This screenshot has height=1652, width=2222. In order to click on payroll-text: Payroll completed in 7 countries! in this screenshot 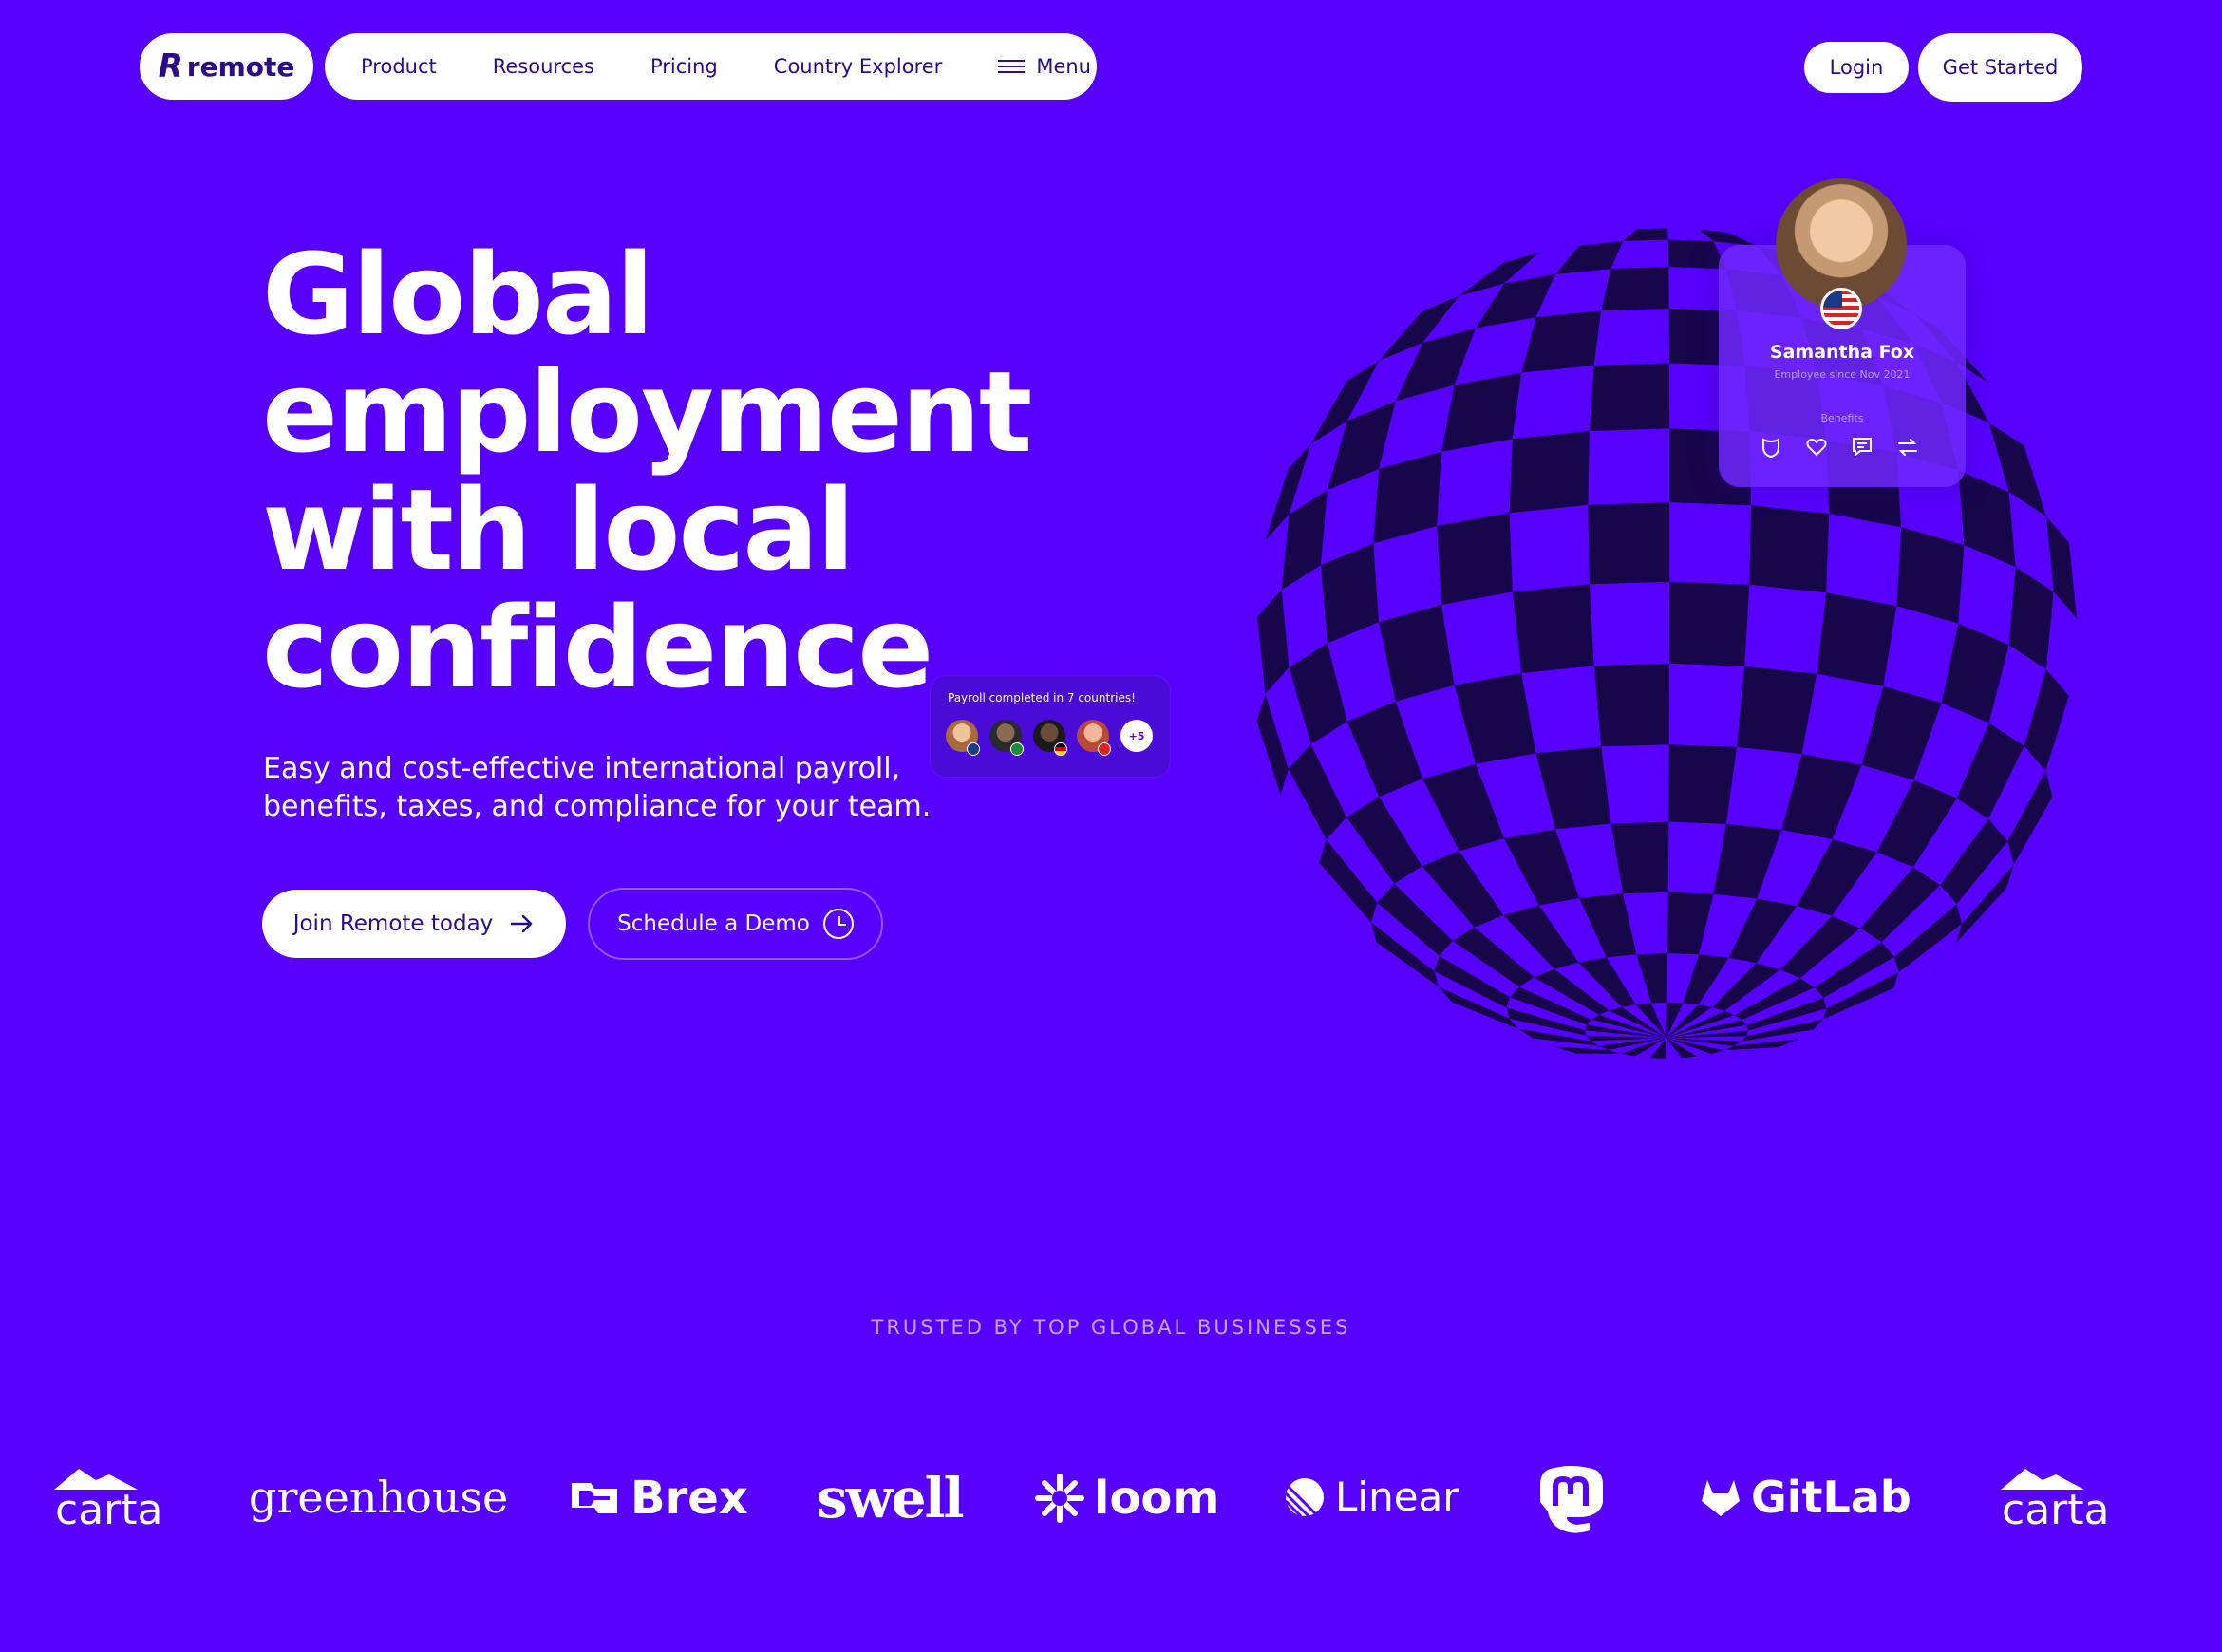, I will do `click(1042, 697)`.